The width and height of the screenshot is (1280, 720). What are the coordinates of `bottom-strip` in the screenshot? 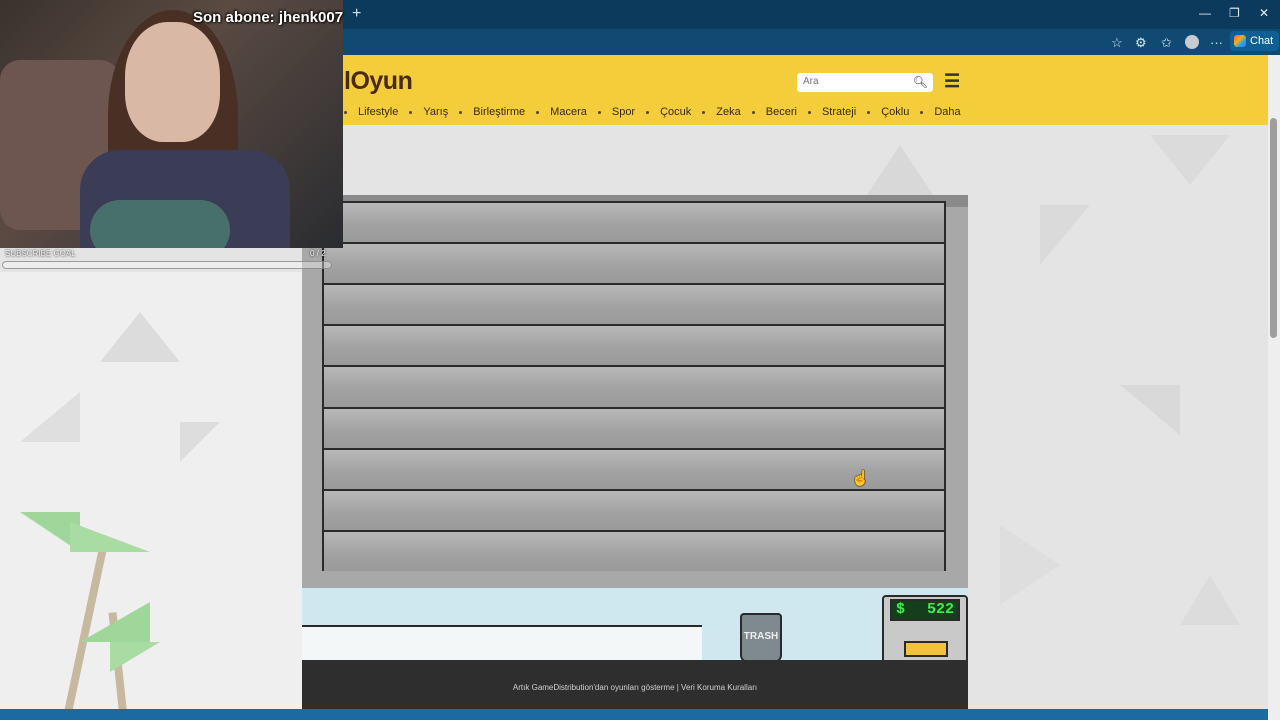 It's located at (634, 714).